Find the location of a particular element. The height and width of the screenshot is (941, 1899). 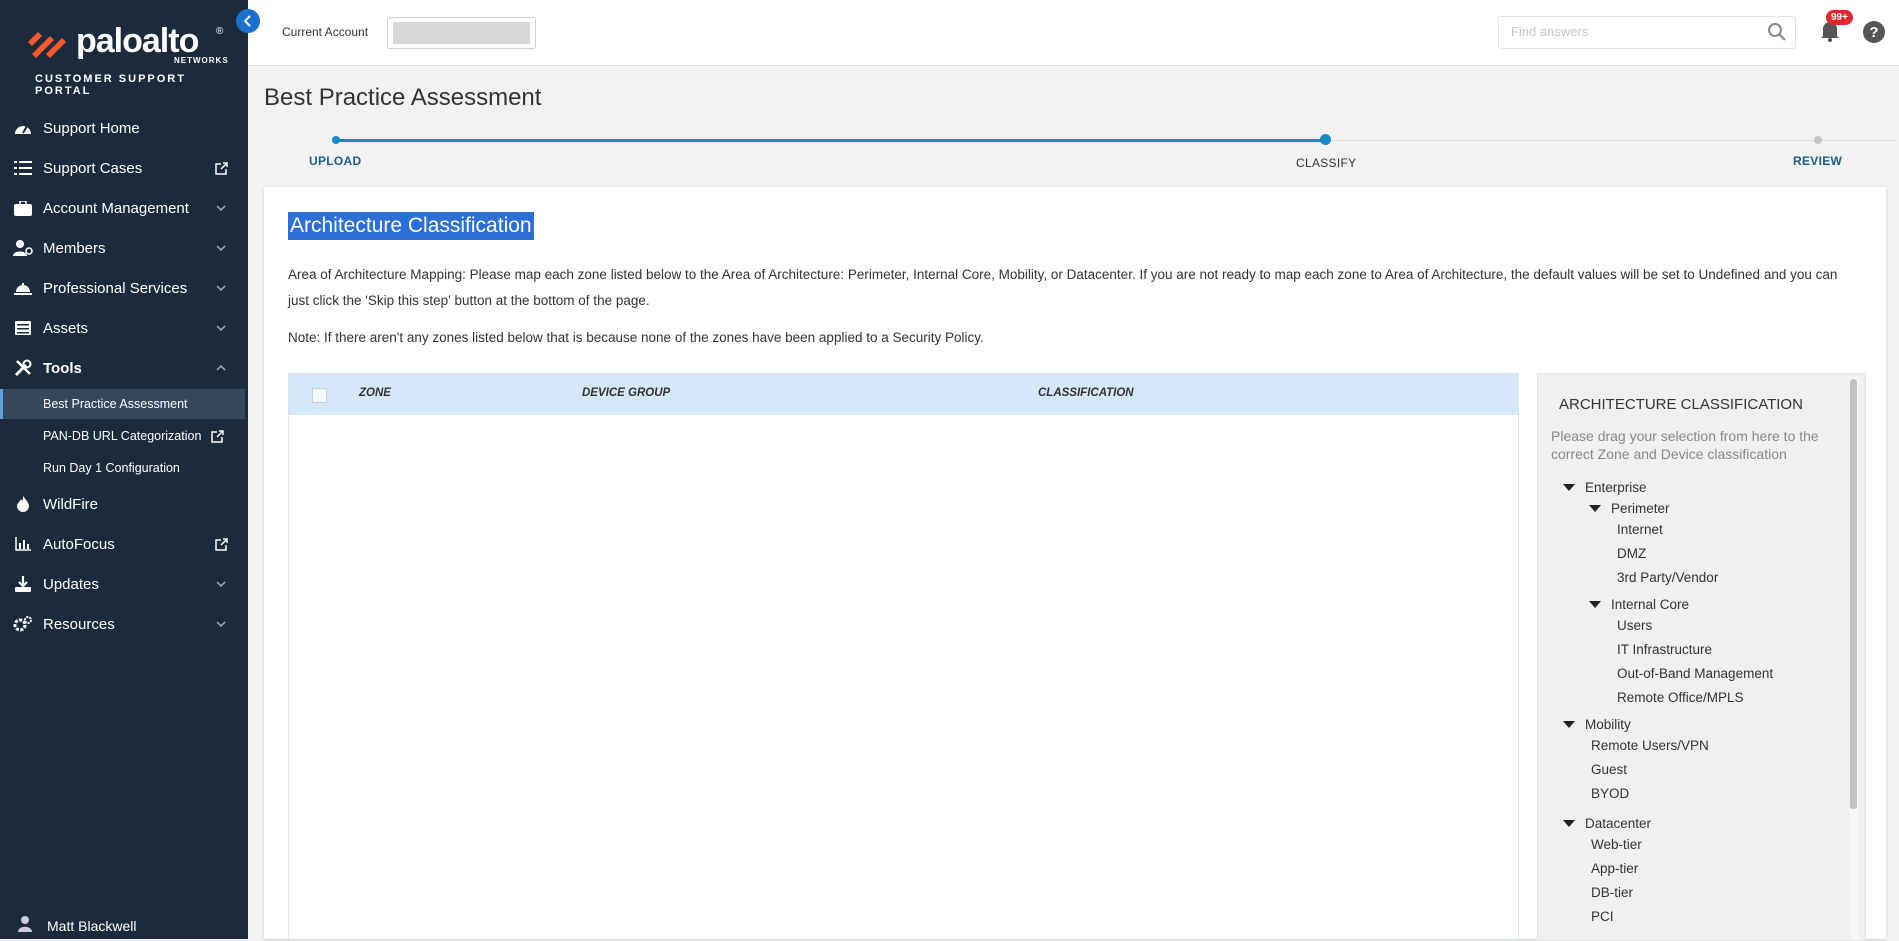

sidebar-item-label: Account Management is located at coordinates (116, 208).